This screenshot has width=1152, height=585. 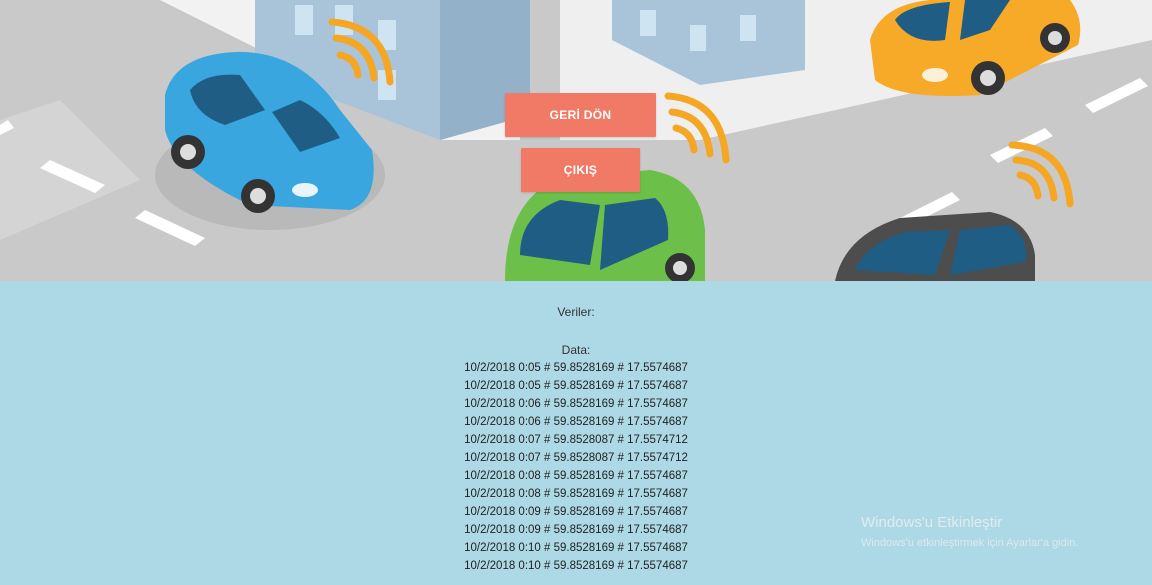 I want to click on exit-button: ÇIKIŞ, so click(x=580, y=170).